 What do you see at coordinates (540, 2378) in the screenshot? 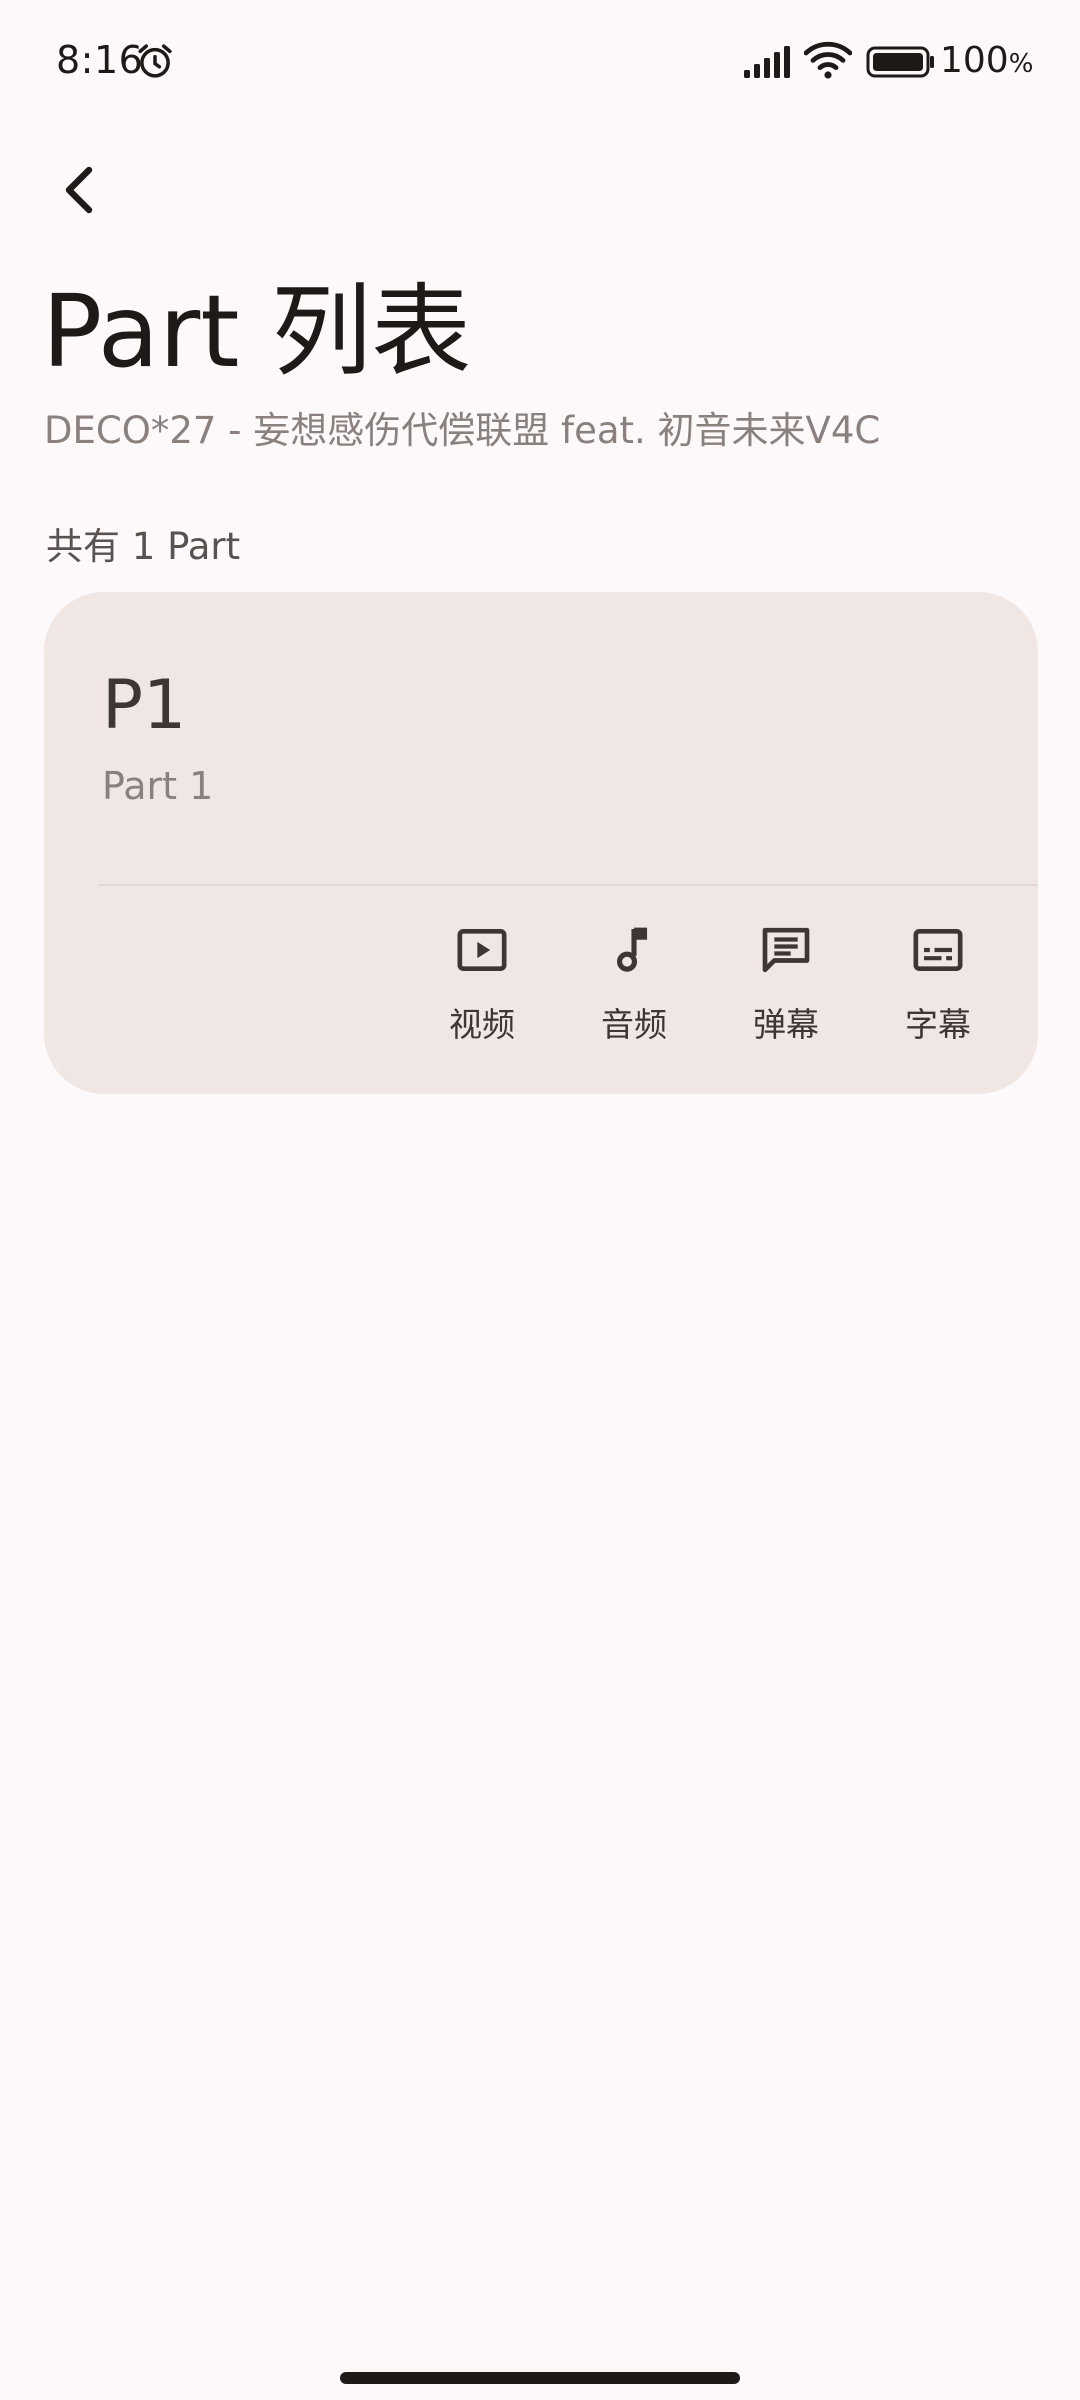
I see `home-indicator` at bounding box center [540, 2378].